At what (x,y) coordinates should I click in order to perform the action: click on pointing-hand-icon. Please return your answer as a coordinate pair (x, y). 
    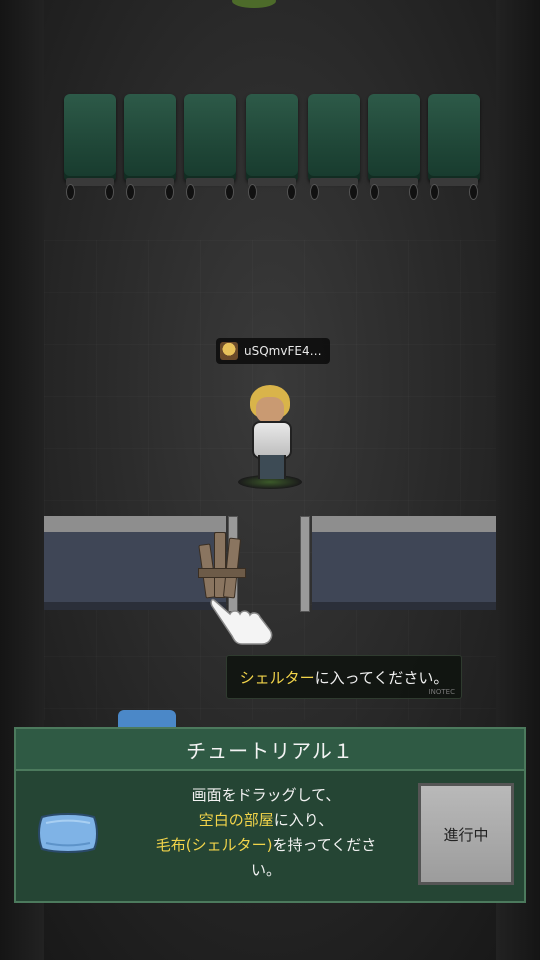
    Looking at the image, I should click on (241, 621).